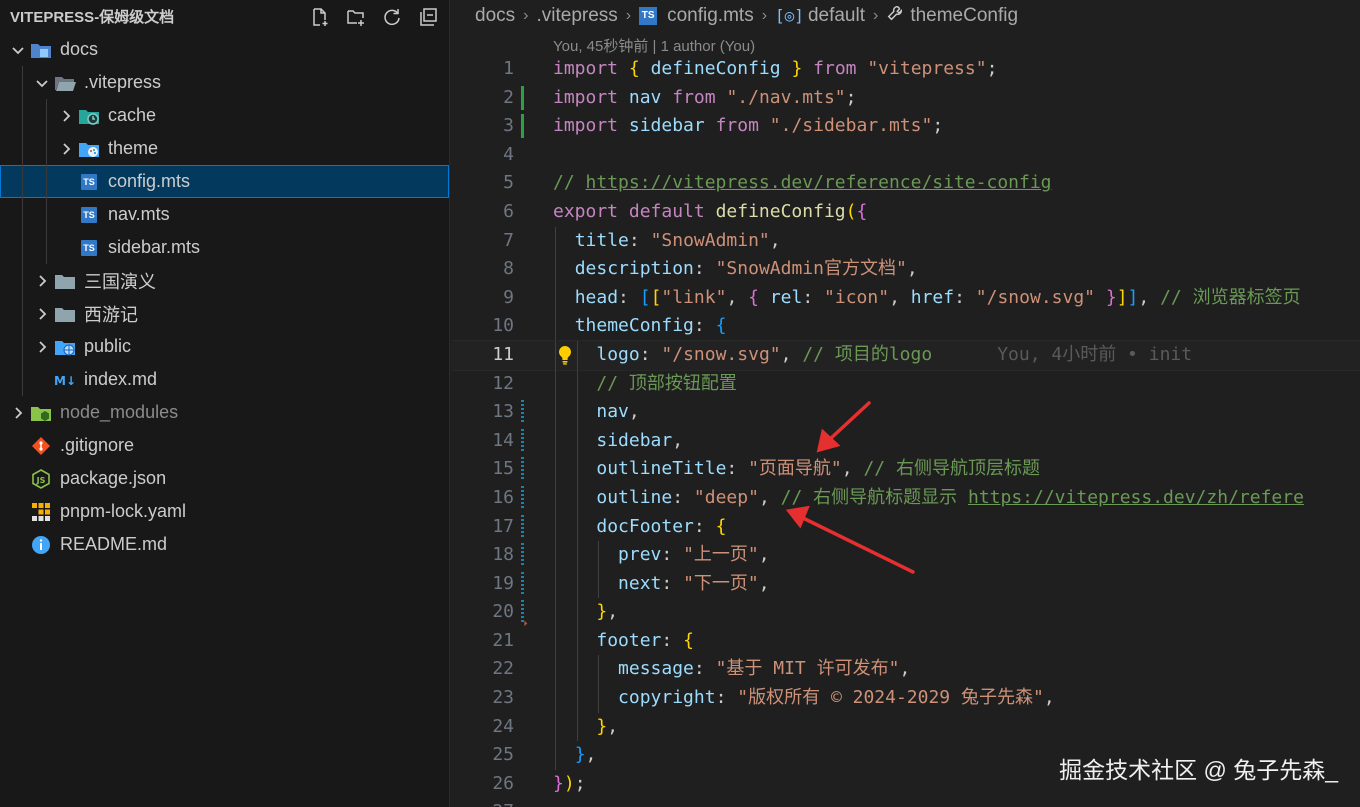  Describe the element at coordinates (495, 16) in the screenshot. I see `breadcrumb-item: docs` at that location.